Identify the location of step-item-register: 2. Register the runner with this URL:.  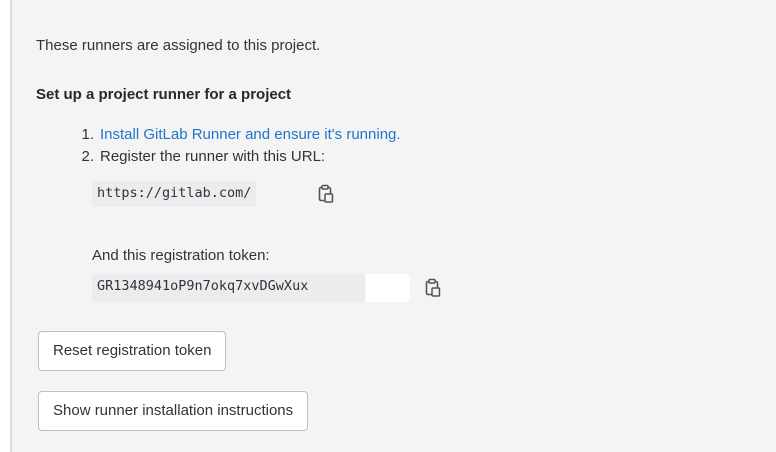
(240, 157).